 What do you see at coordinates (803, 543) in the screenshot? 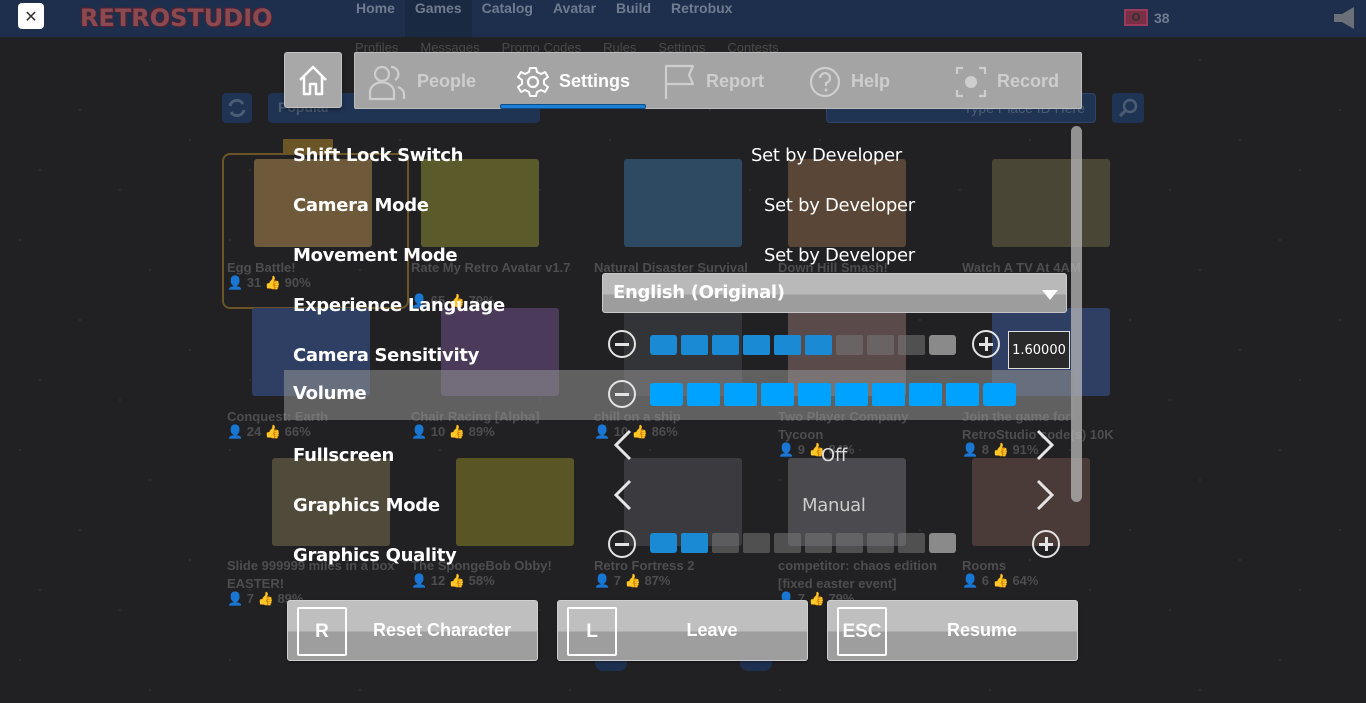
I see `graphics-quality-slider` at bounding box center [803, 543].